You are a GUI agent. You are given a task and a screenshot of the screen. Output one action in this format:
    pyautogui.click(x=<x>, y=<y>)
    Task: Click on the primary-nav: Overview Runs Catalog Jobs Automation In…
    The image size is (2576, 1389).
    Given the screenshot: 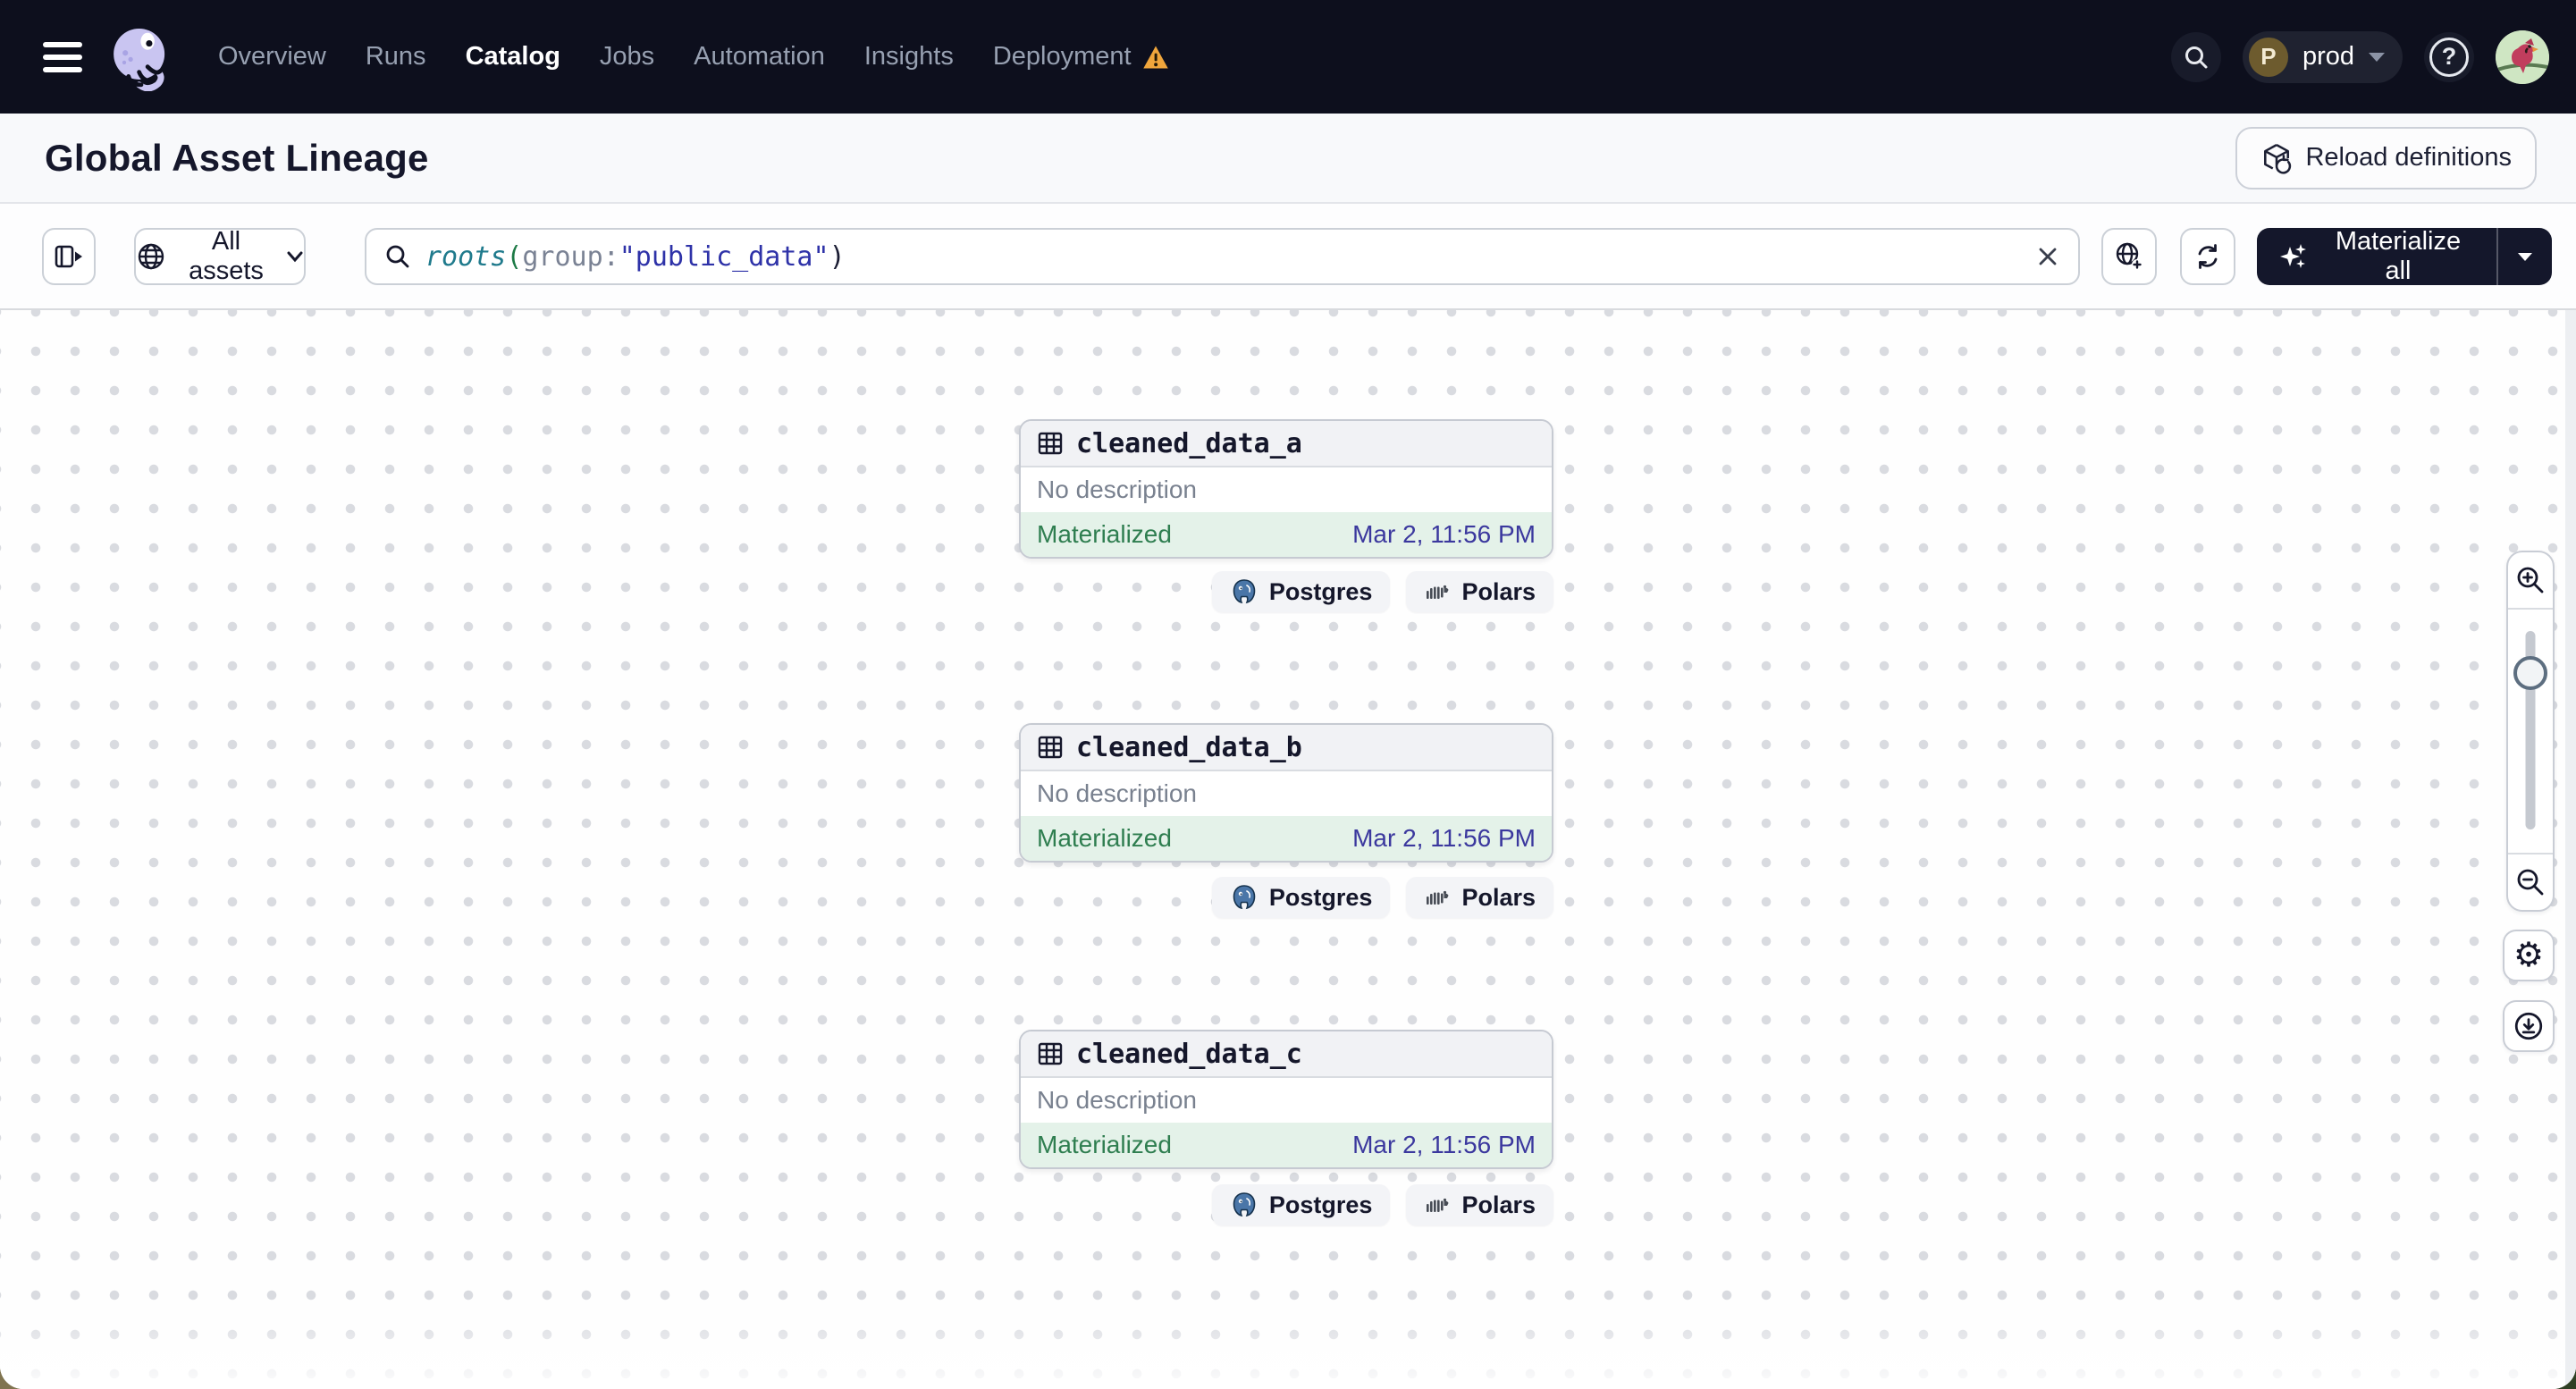 What is the action you would take?
    pyautogui.click(x=694, y=57)
    